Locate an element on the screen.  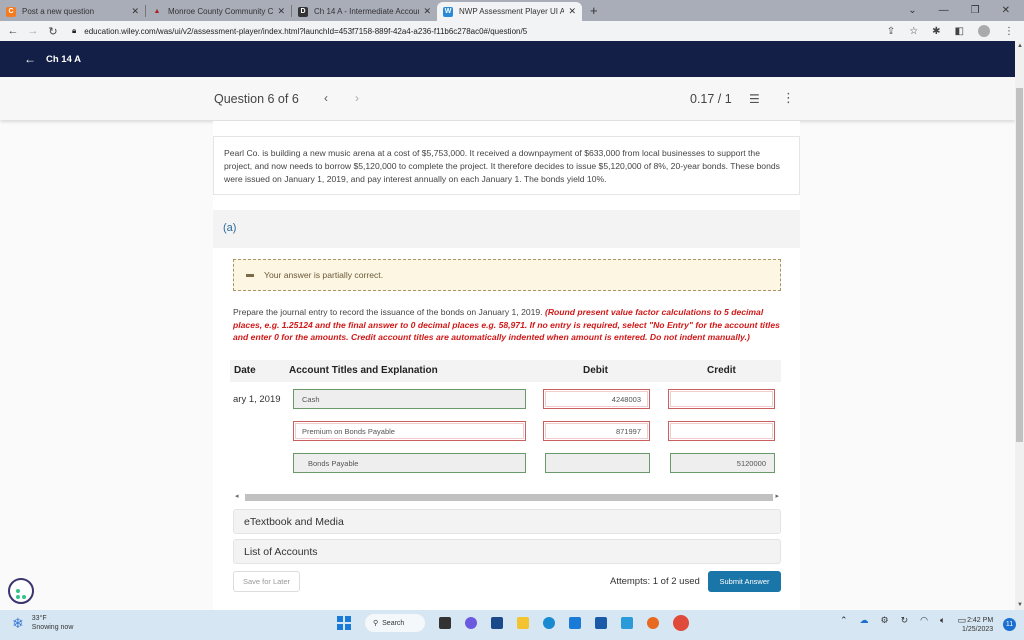
browser-tab-d2l: D Ch 14 A - Intermediate Accountin ✕ is located at coordinates (364, 11).